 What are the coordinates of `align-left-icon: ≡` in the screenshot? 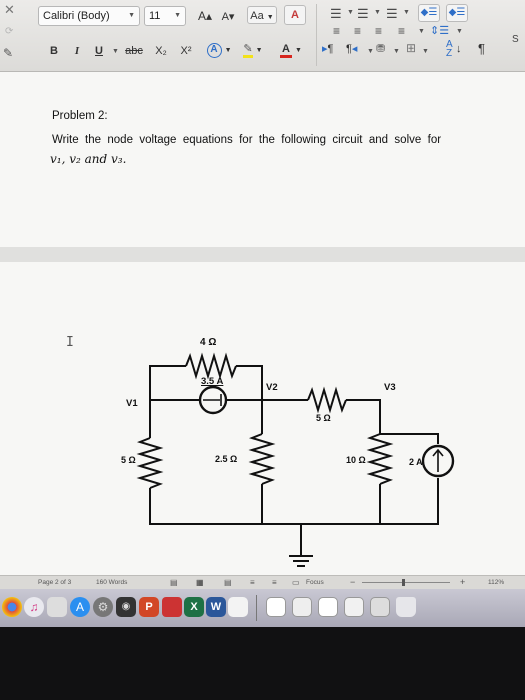 It's located at (336, 31).